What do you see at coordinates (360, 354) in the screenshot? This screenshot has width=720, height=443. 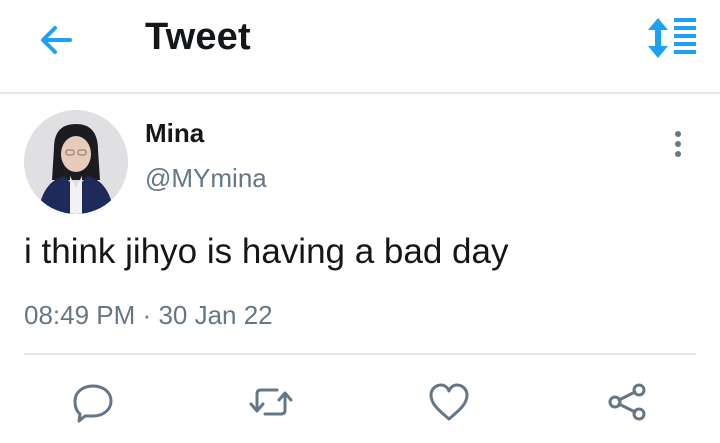 I see `divider` at bounding box center [360, 354].